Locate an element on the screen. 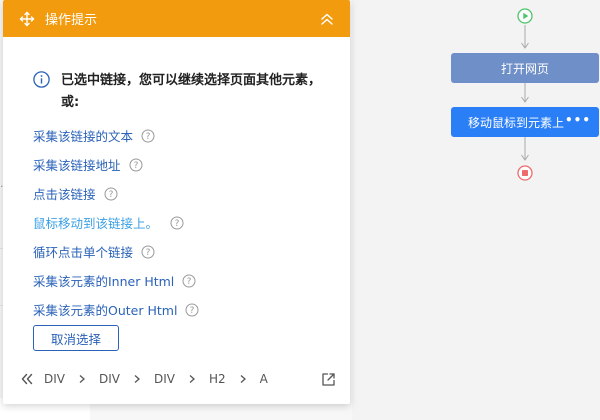 The image size is (600, 420). info-icon is located at coordinates (41, 79).